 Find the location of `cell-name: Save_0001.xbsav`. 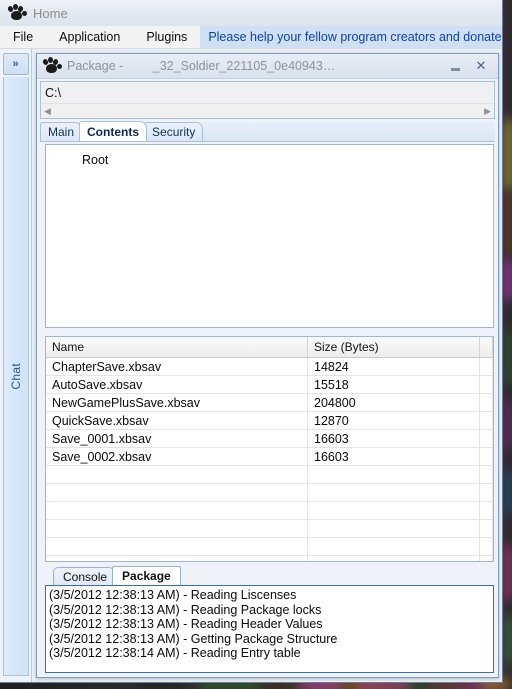

cell-name: Save_0001.xbsav is located at coordinates (177, 439).